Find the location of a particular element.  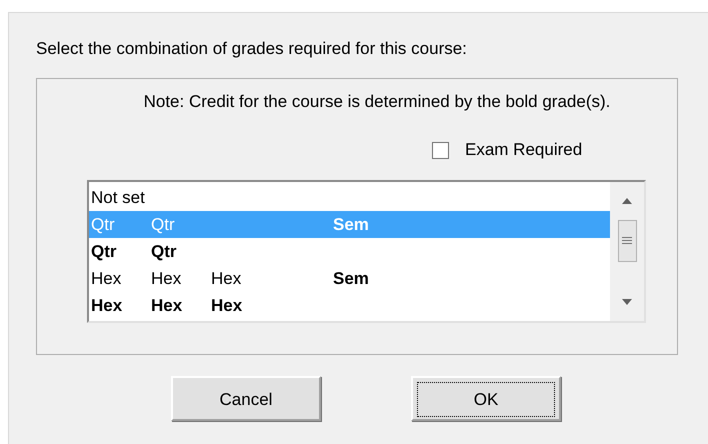

grade-text: Not set is located at coordinates (118, 198).